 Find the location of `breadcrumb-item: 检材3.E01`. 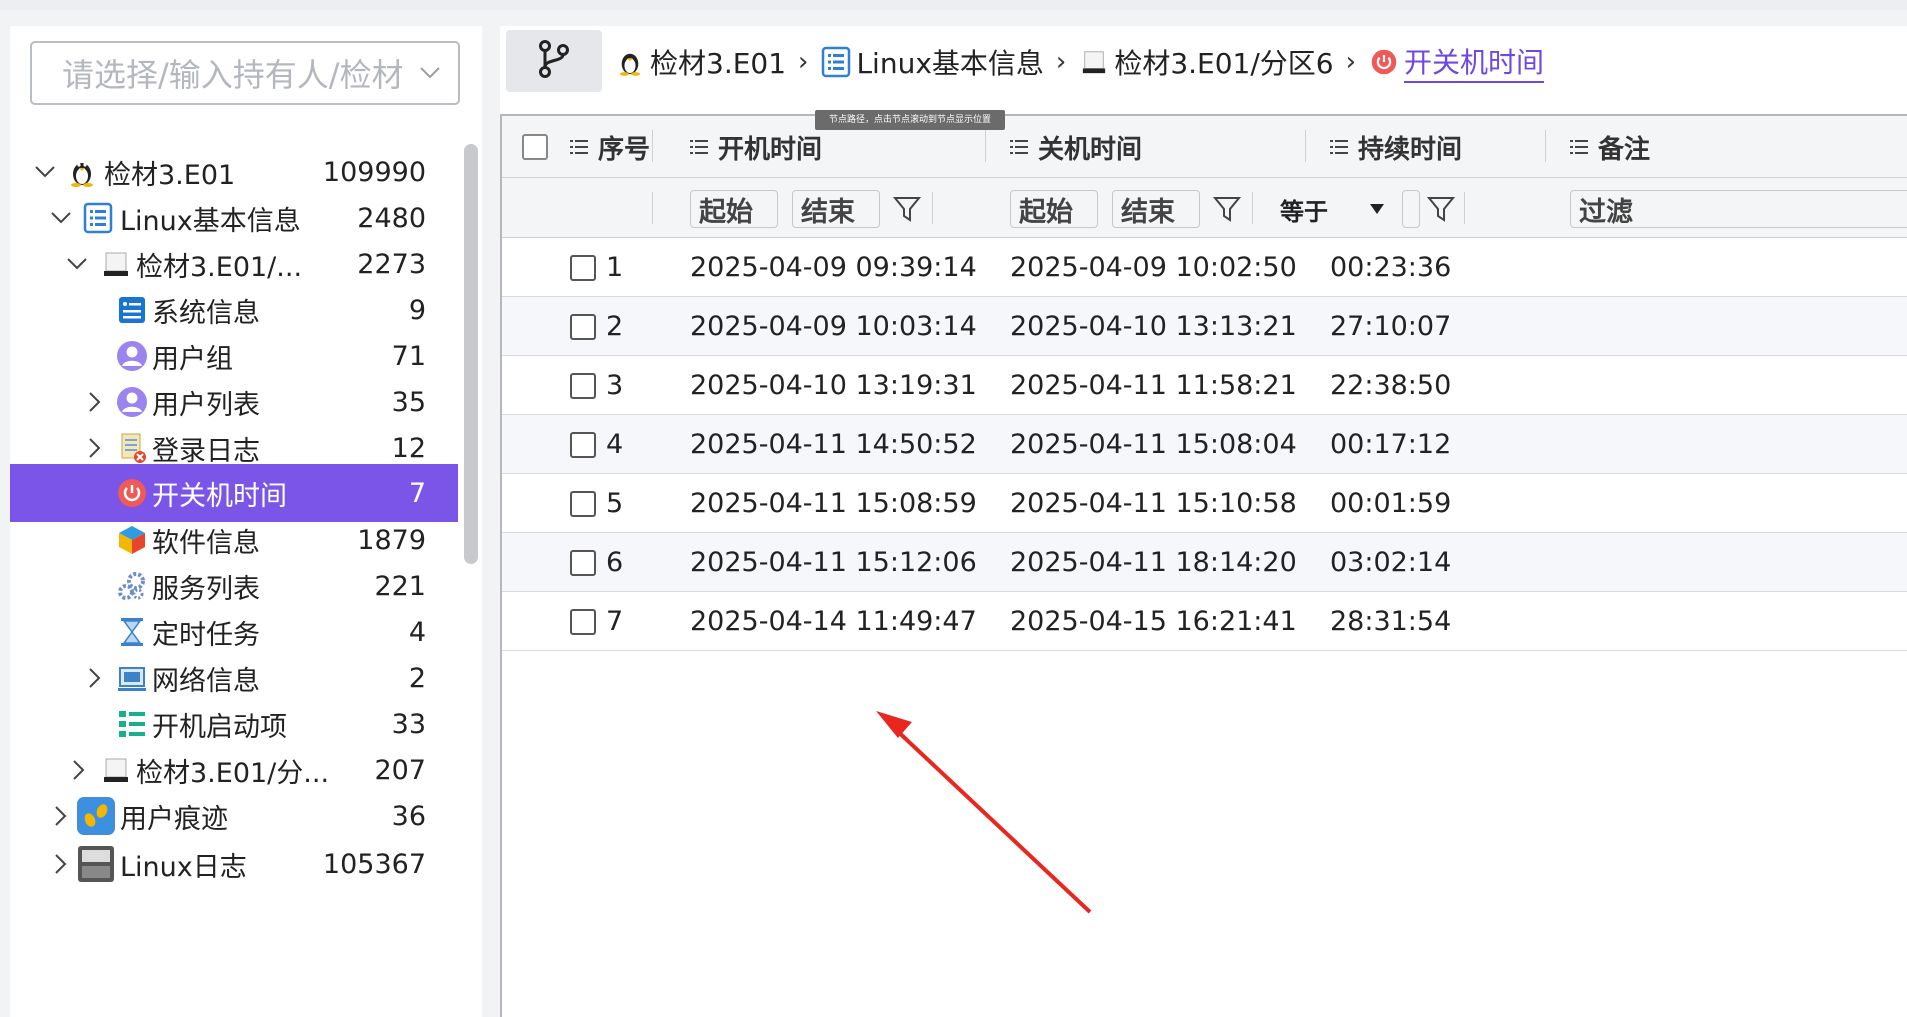

breadcrumb-item: 检材3.E01 is located at coordinates (700, 62).